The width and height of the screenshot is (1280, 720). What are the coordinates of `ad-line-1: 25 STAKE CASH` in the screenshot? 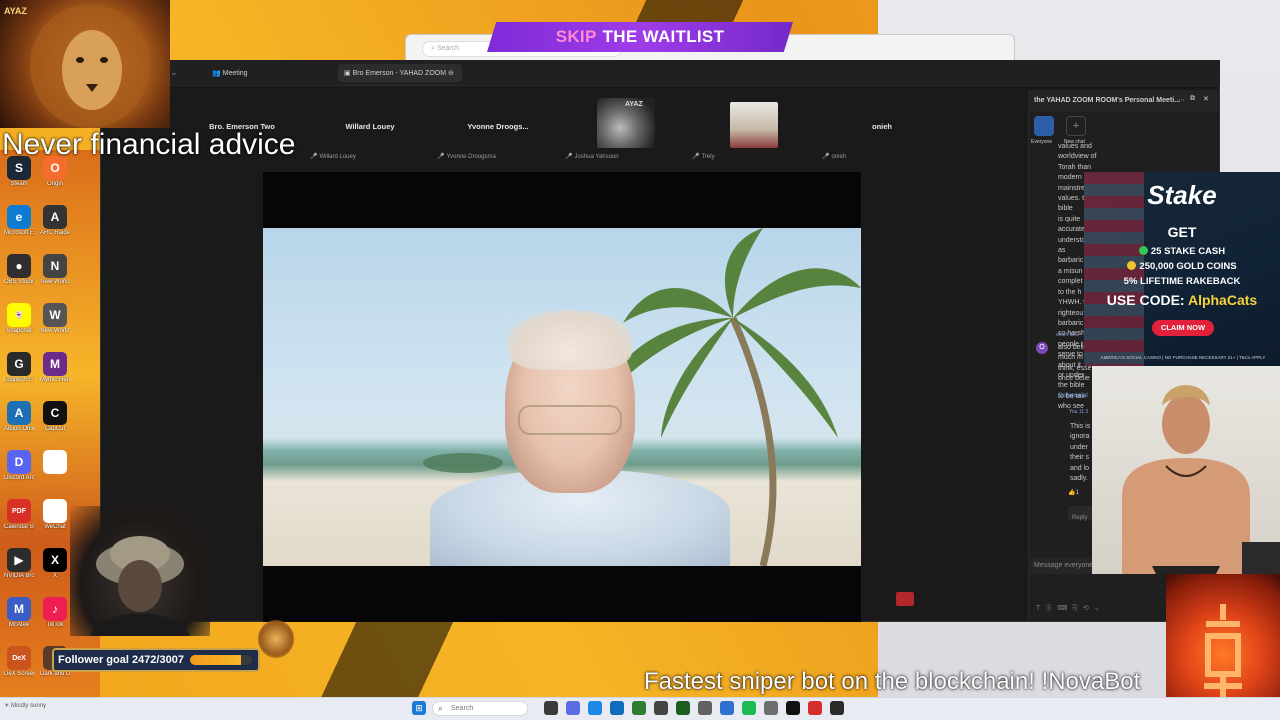 It's located at (1182, 251).